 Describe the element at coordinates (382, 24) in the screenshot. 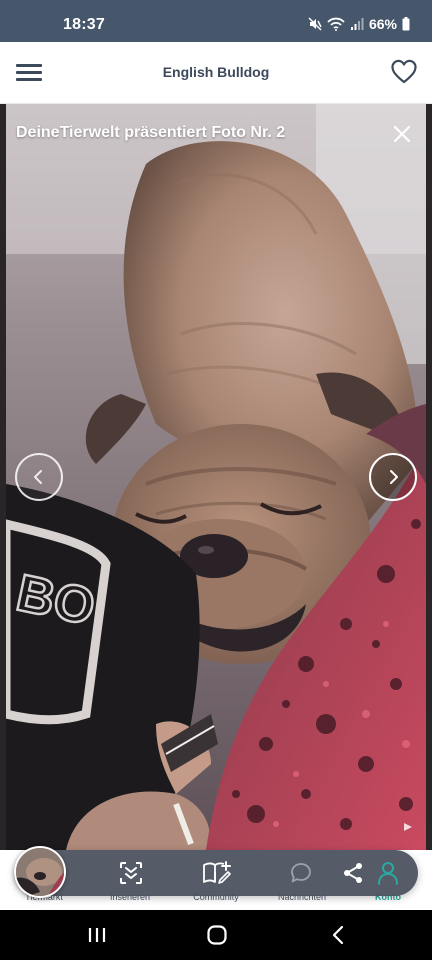

I see `battery-percent: 66%` at that location.